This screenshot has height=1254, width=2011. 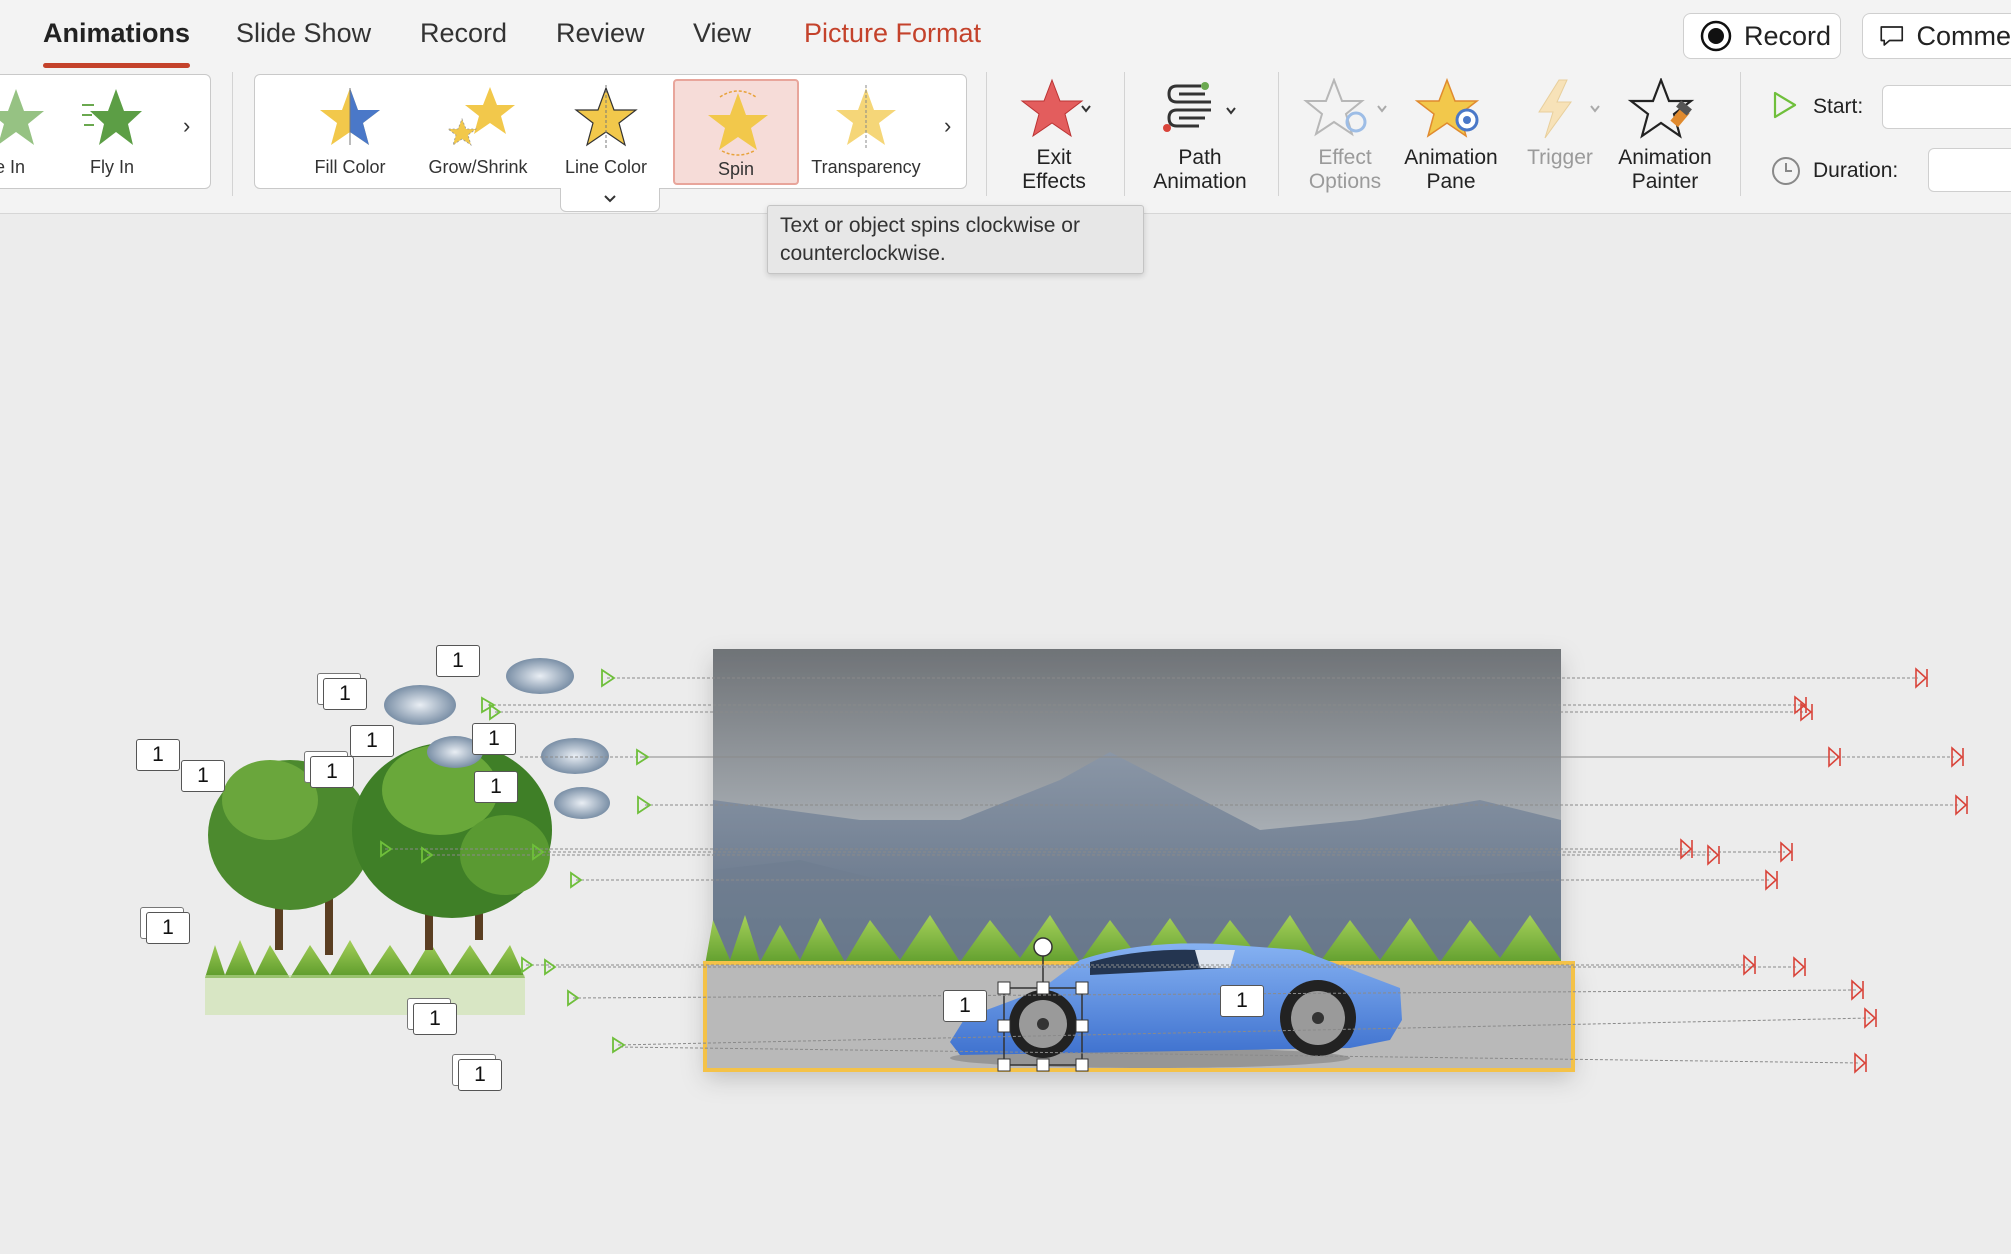 What do you see at coordinates (1055, 108) in the screenshot?
I see `exit-star-icon` at bounding box center [1055, 108].